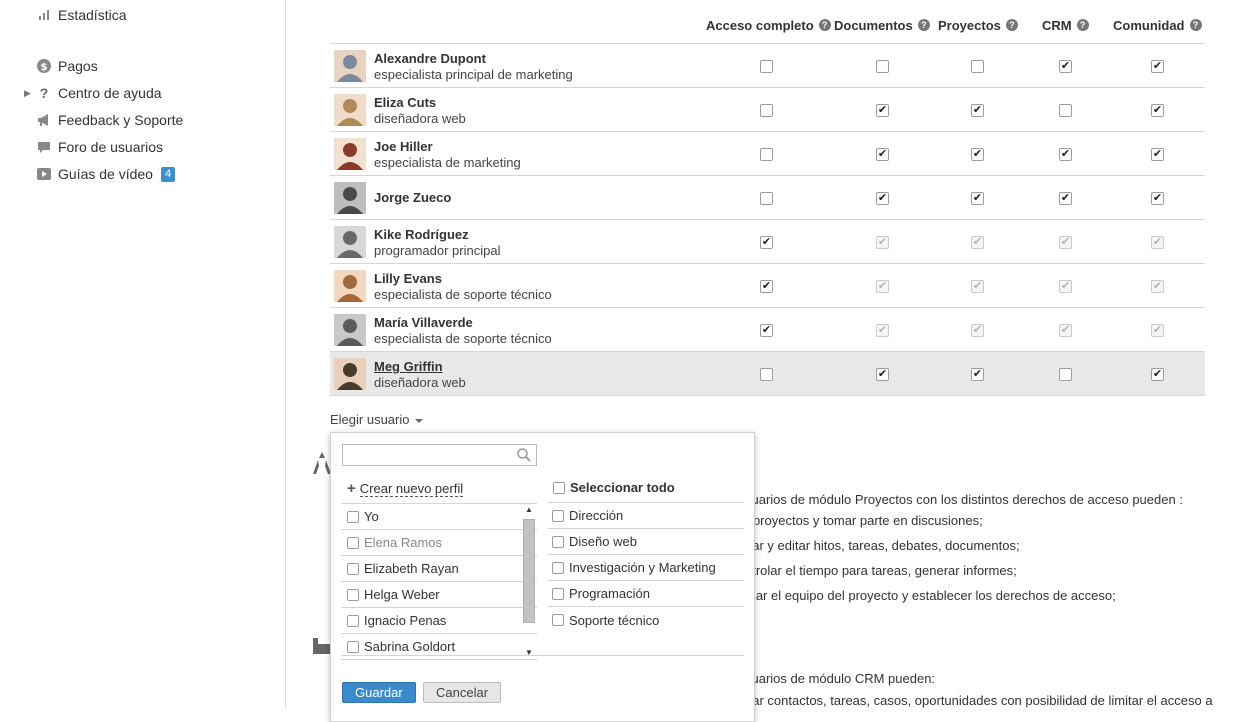 This screenshot has width=1240, height=722. What do you see at coordinates (614, 620) in the screenshot?
I see `group-label: Soporte técnico` at bounding box center [614, 620].